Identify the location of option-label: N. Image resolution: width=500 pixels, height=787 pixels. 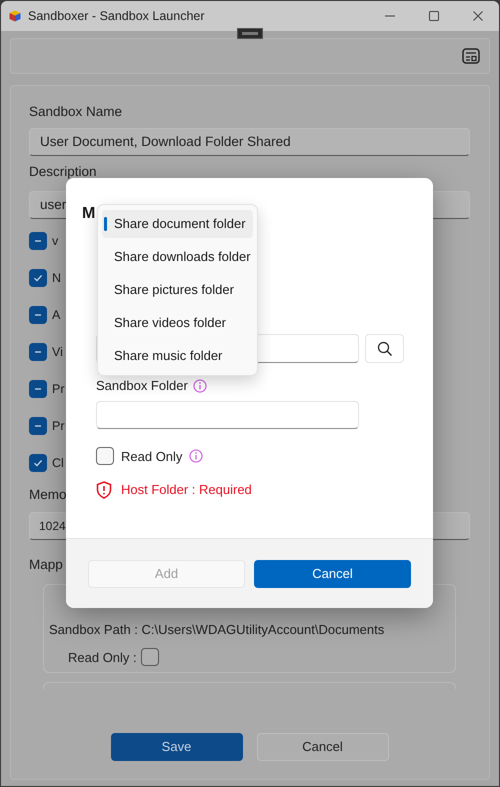
(57, 278).